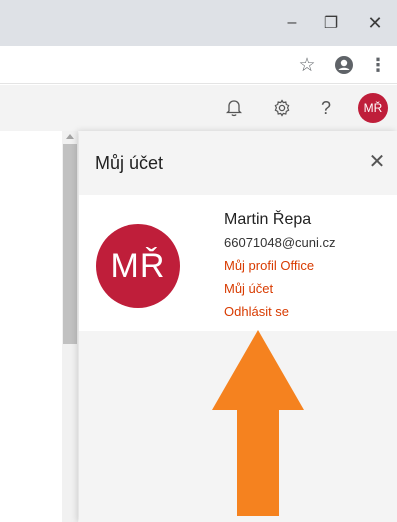 This screenshot has height=522, width=397. Describe the element at coordinates (198, 23) in the screenshot. I see `browser-titlebar: – ❐ ✕` at that location.